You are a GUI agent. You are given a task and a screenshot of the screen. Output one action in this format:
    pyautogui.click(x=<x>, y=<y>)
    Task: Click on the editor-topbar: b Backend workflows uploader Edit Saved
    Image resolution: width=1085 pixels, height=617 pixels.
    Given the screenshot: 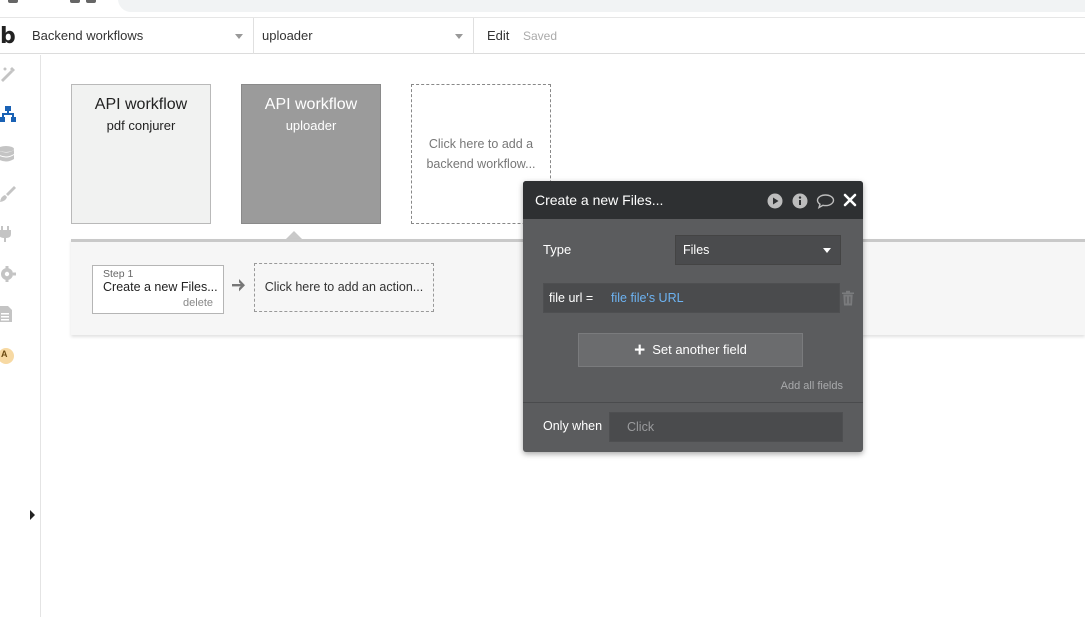 What is the action you would take?
    pyautogui.click(x=542, y=36)
    